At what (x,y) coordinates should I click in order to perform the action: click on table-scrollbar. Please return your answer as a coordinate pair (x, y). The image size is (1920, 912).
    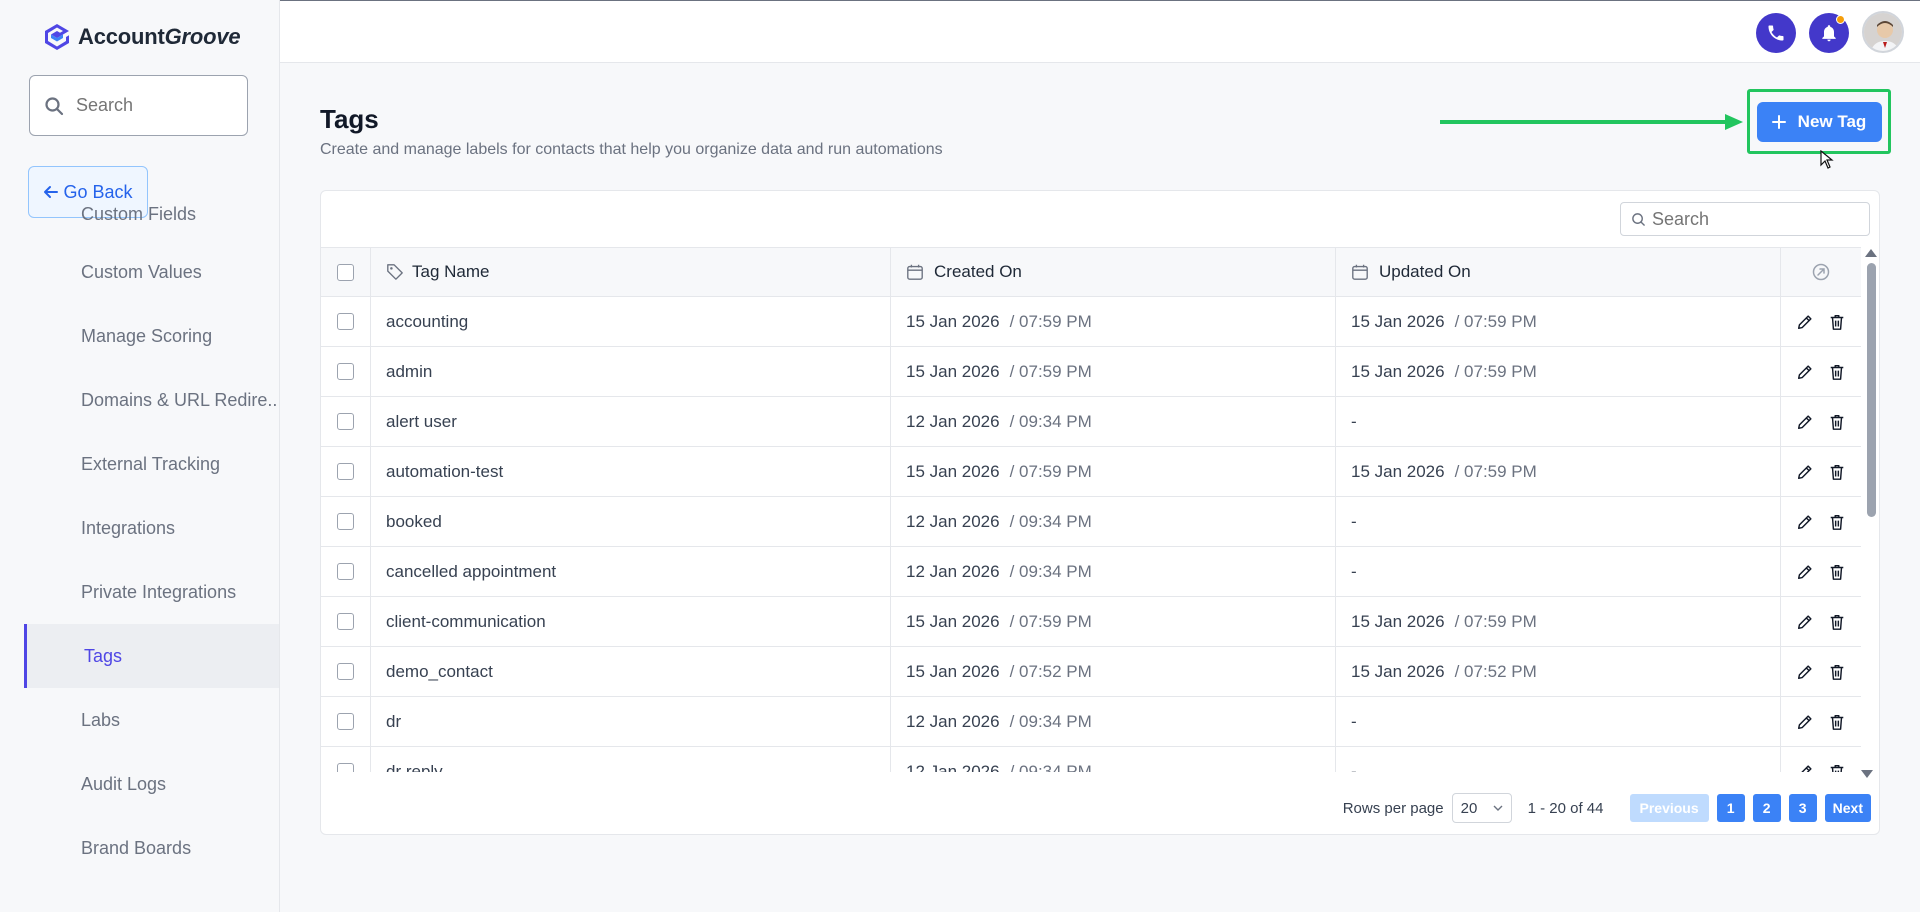
    Looking at the image, I should click on (1870, 517).